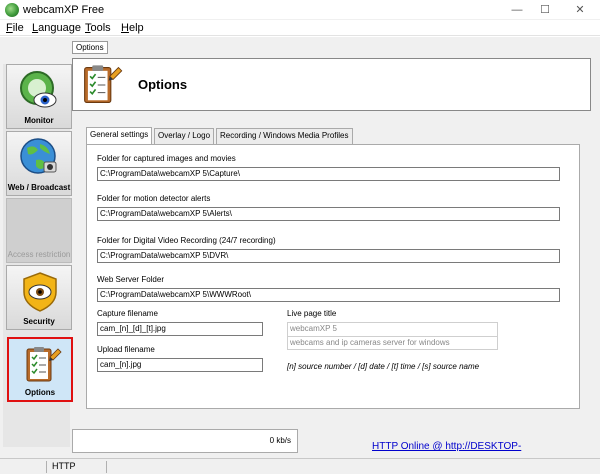 The width and height of the screenshot is (600, 474). What do you see at coordinates (180, 329) in the screenshot?
I see `capture-filename-input: cam_[n]_[d]_[t].jpg` at bounding box center [180, 329].